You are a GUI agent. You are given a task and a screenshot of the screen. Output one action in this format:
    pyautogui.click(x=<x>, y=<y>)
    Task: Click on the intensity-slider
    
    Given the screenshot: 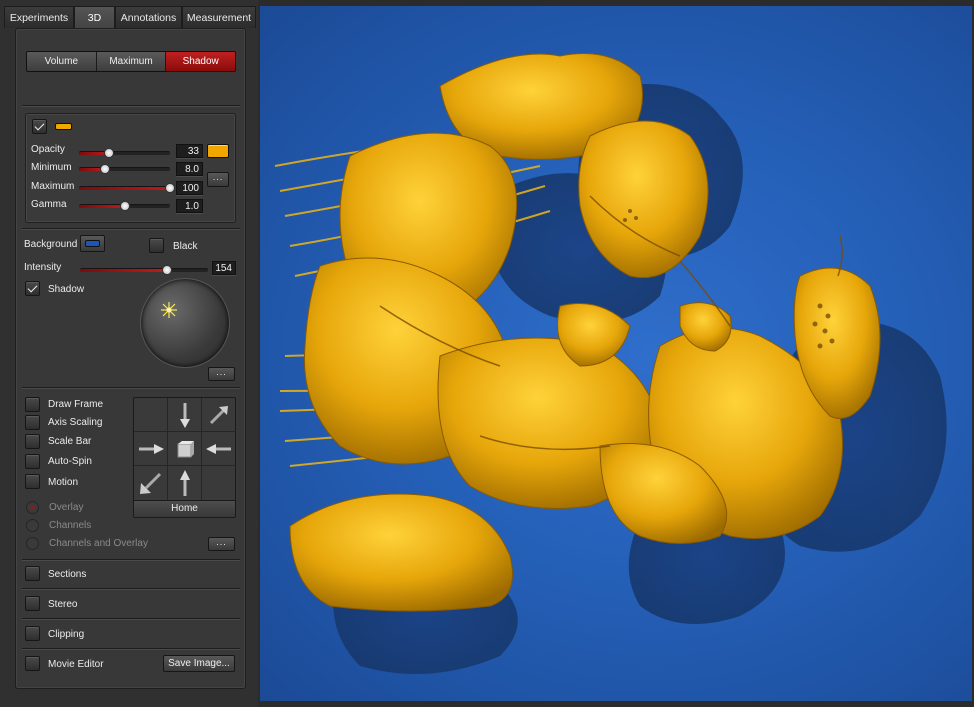 What is the action you would take?
    pyautogui.click(x=144, y=270)
    